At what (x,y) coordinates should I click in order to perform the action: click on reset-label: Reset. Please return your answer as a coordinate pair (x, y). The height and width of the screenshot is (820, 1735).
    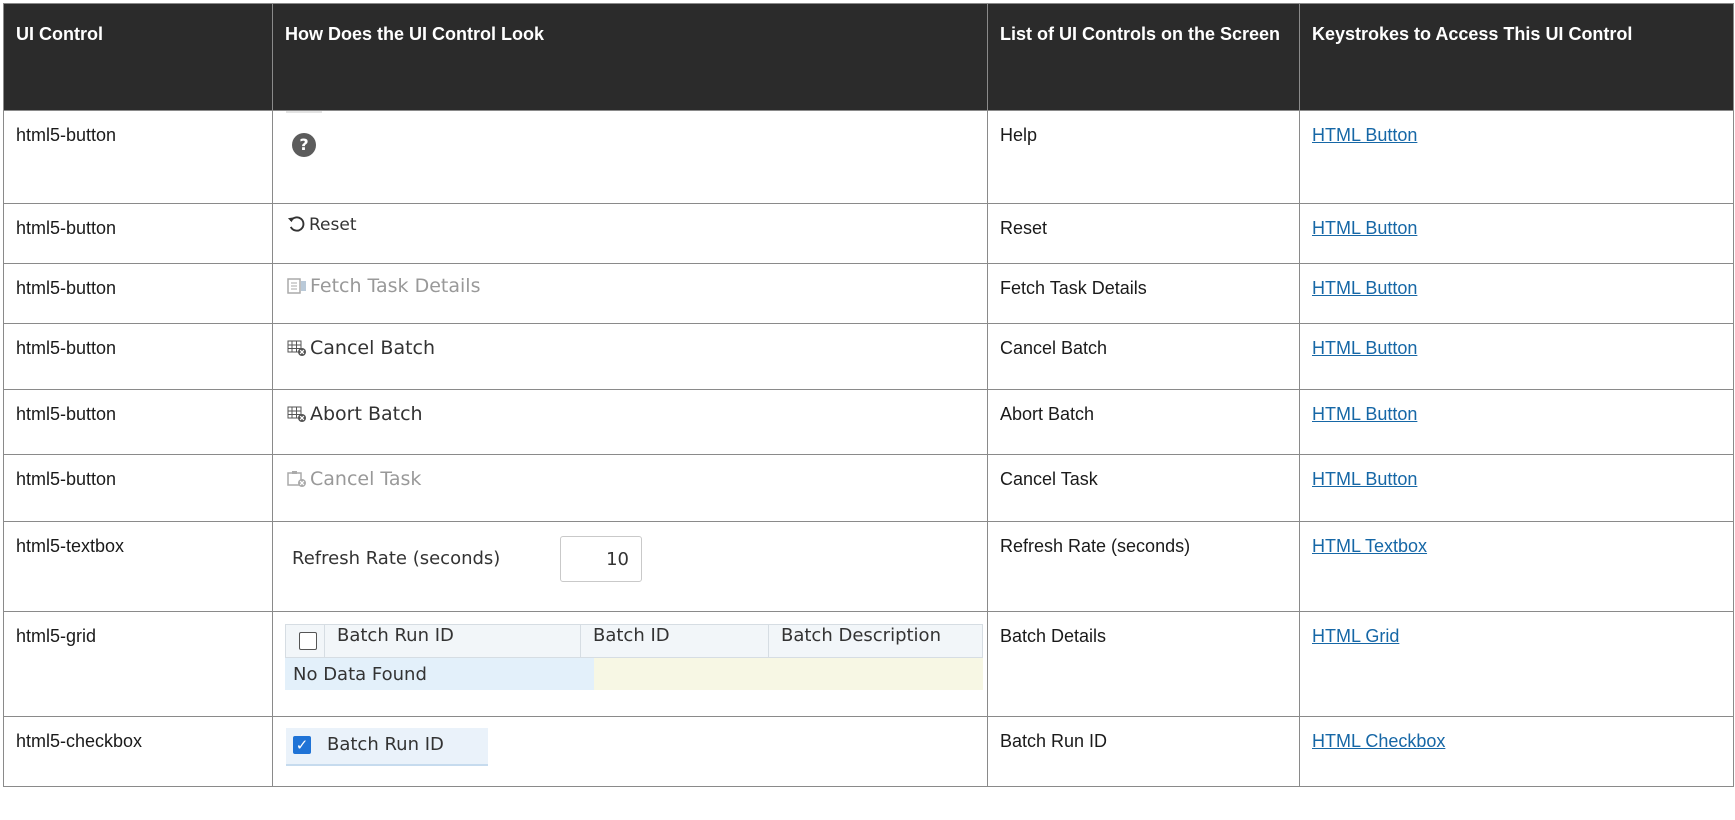
    Looking at the image, I should click on (333, 225).